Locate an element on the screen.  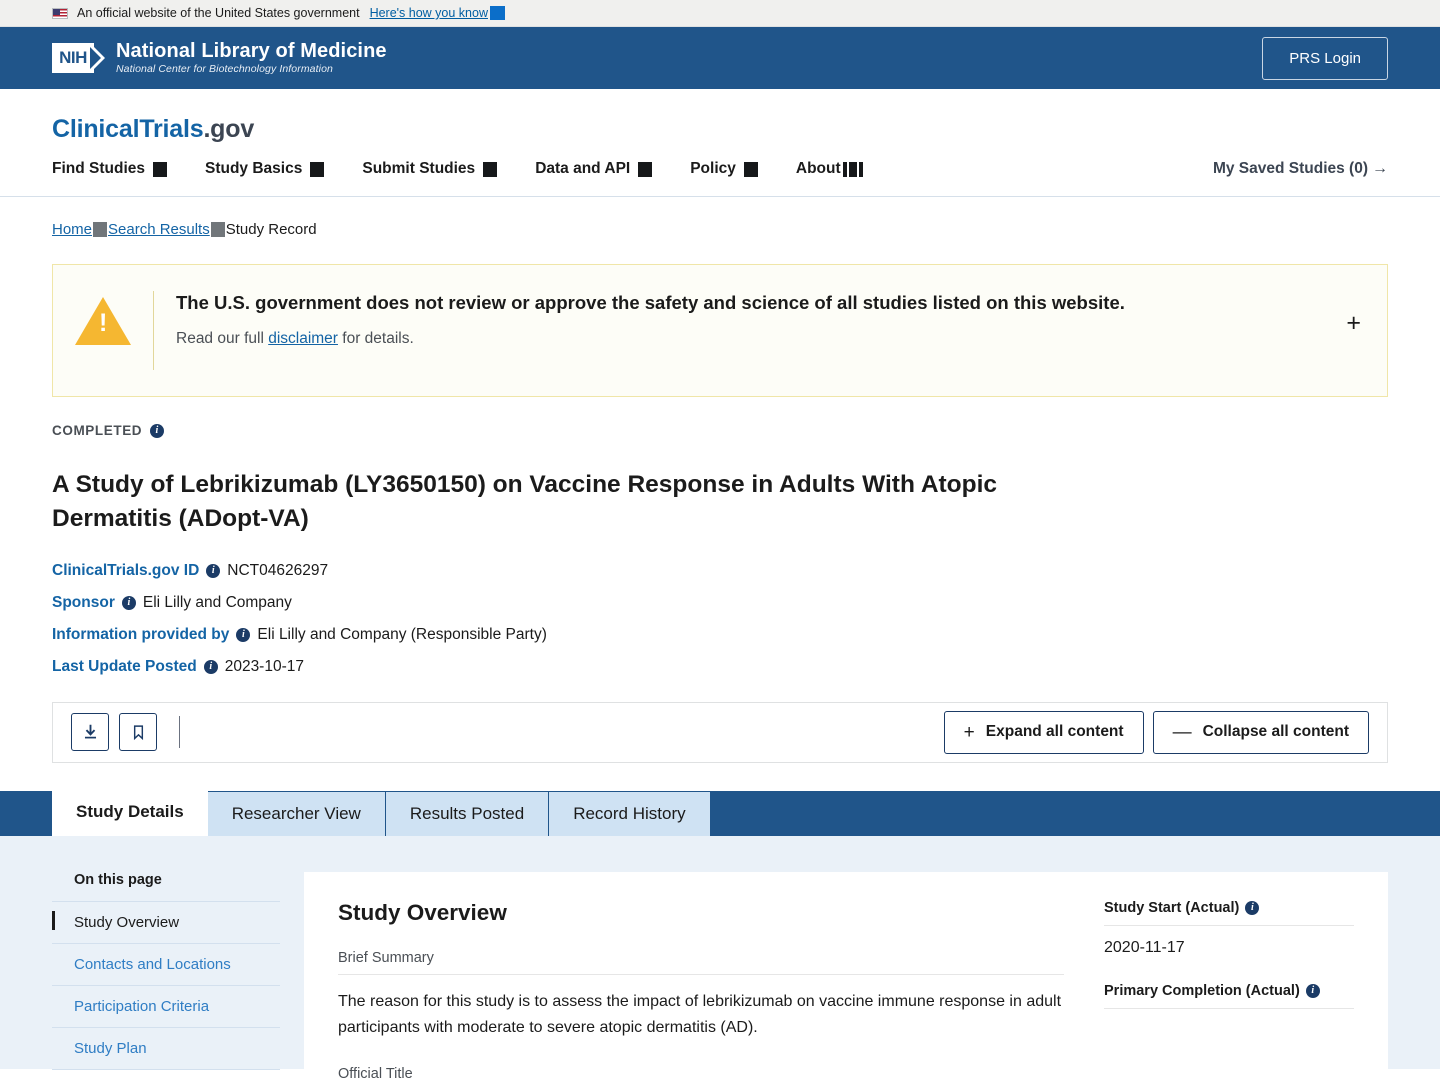
primary-completion-label: Primary Completion (Actual) i is located at coordinates (1229, 996).